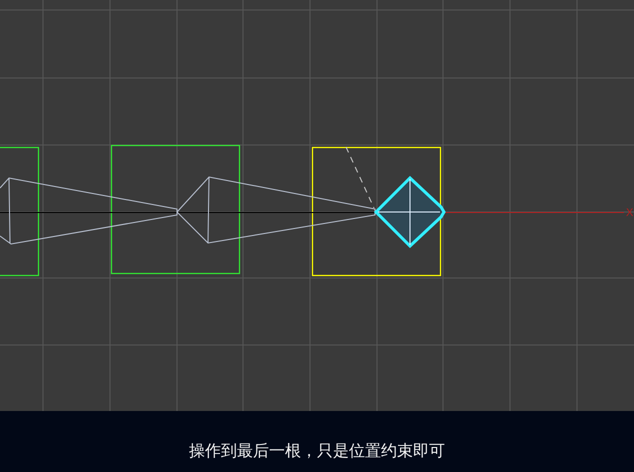 This screenshot has height=472, width=634. Describe the element at coordinates (630, 213) in the screenshot. I see `axis-label: X` at that location.